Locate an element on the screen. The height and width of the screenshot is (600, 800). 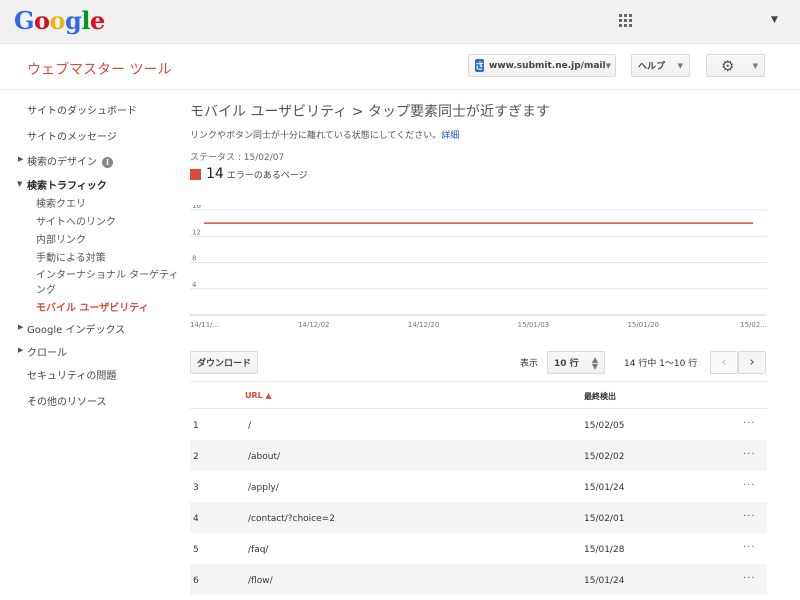
table-header: URL ▲ 最終検出 is located at coordinates (478, 395).